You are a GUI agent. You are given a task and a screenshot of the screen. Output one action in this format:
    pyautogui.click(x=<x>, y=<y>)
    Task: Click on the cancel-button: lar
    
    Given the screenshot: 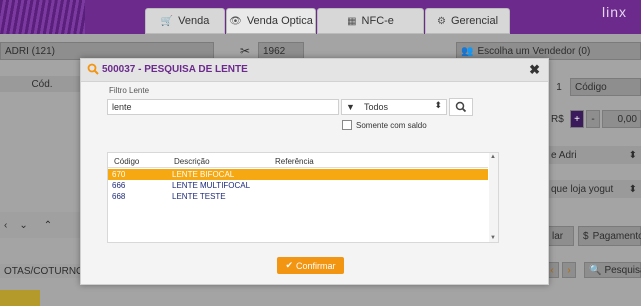 What is the action you would take?
    pyautogui.click(x=560, y=236)
    